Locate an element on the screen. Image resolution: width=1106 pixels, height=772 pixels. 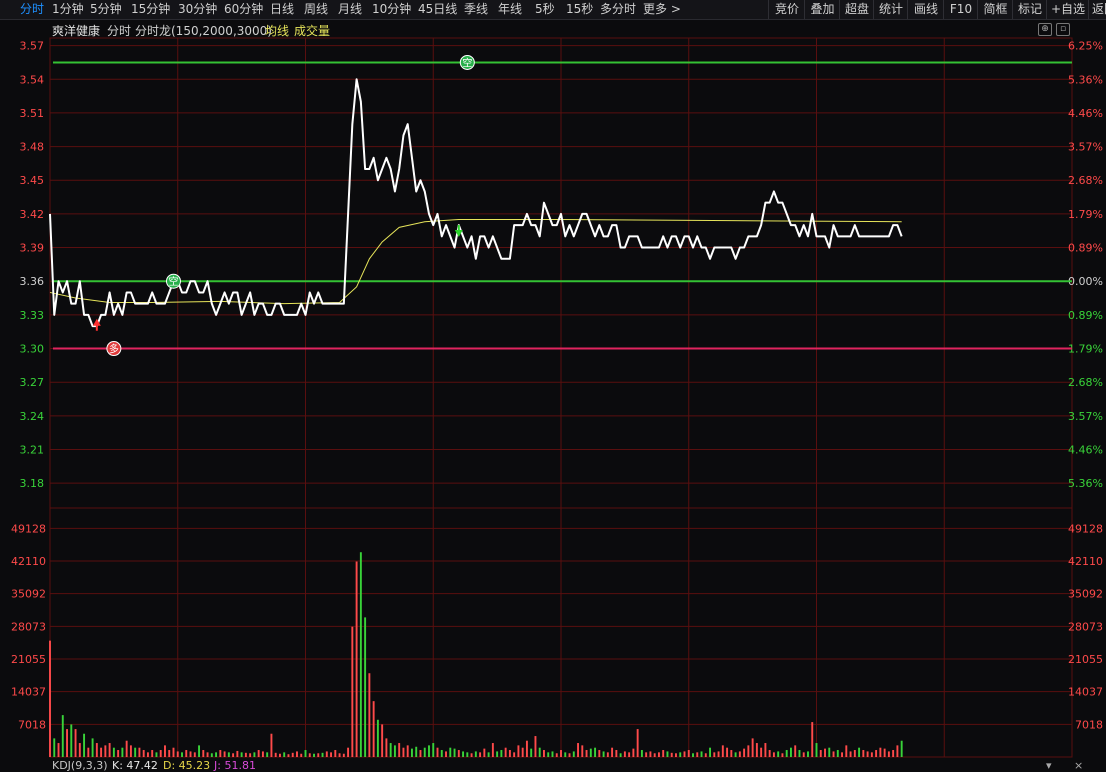
price-tick-label: 3.42 is located at coordinates (32, 214).